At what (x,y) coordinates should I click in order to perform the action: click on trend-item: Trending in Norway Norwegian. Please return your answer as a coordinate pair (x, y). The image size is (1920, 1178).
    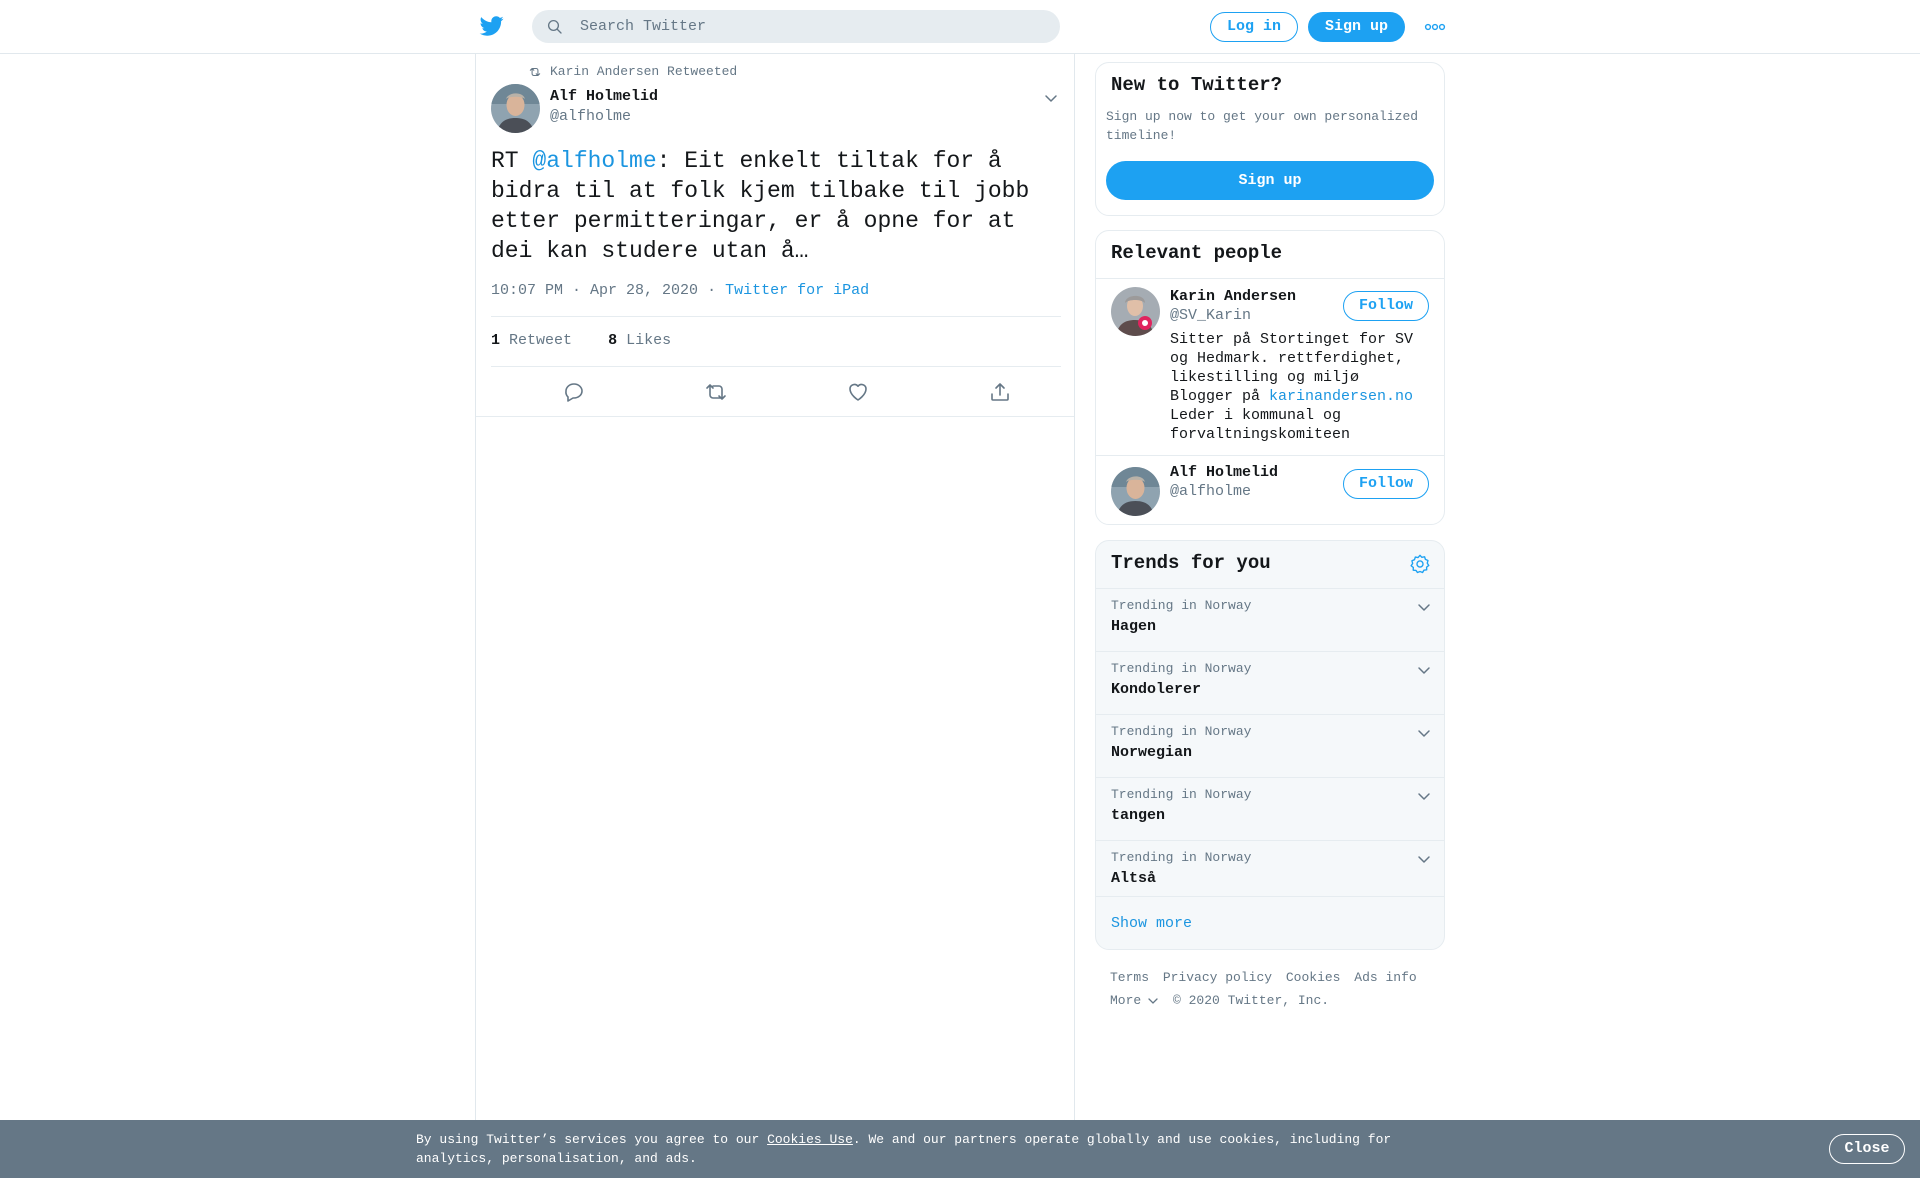
    Looking at the image, I should click on (1270, 745).